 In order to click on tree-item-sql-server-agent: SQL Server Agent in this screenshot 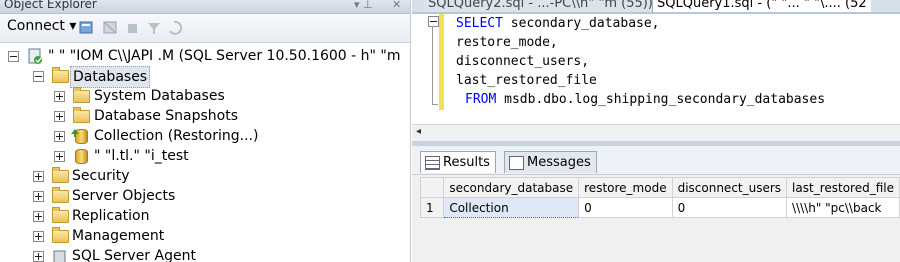, I will do `click(205, 254)`.